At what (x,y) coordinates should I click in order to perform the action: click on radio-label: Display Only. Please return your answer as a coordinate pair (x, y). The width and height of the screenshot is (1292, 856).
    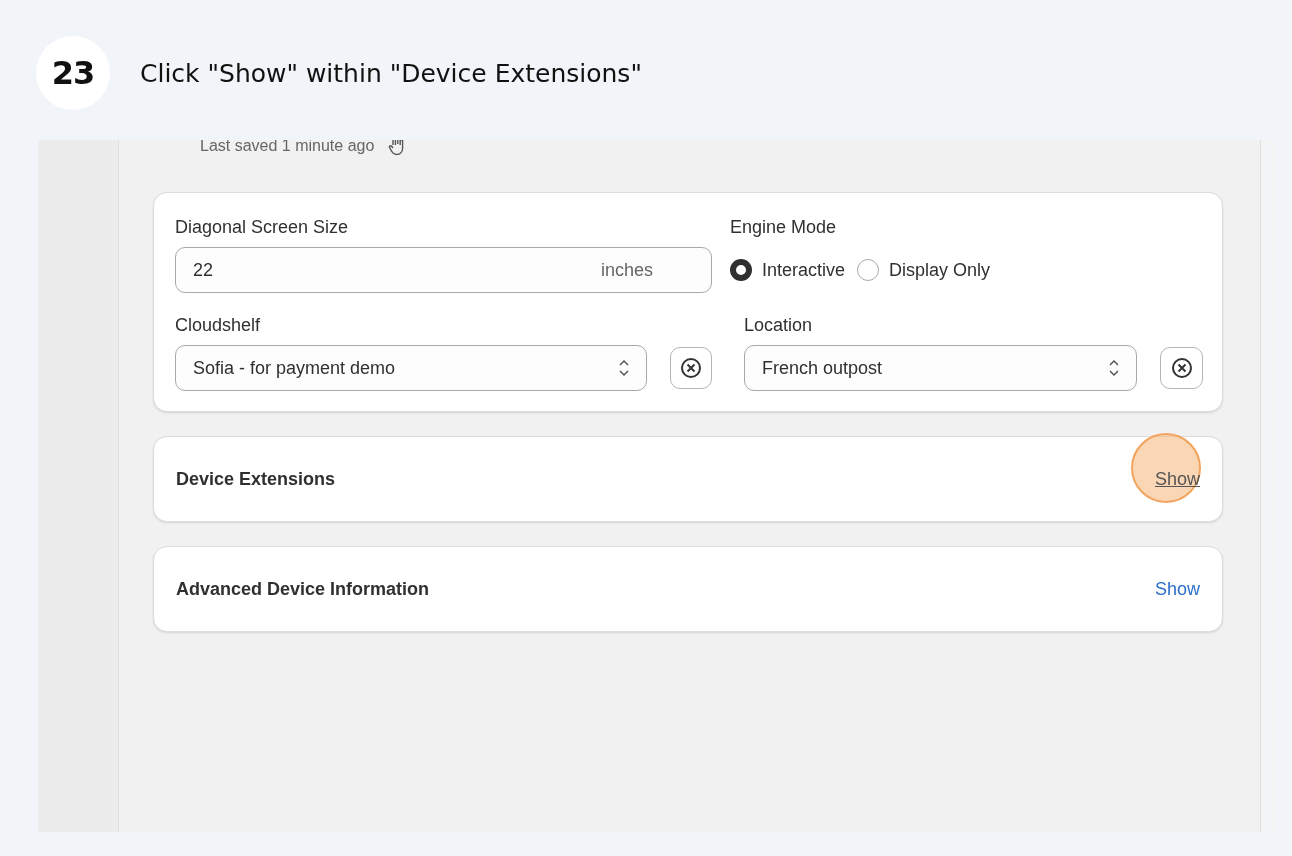
    Looking at the image, I should click on (940, 270).